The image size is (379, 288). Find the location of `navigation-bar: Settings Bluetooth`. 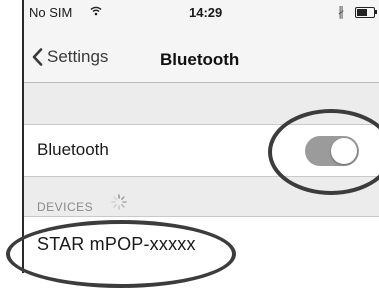

navigation-bar: Settings Bluetooth is located at coordinates (201, 61).